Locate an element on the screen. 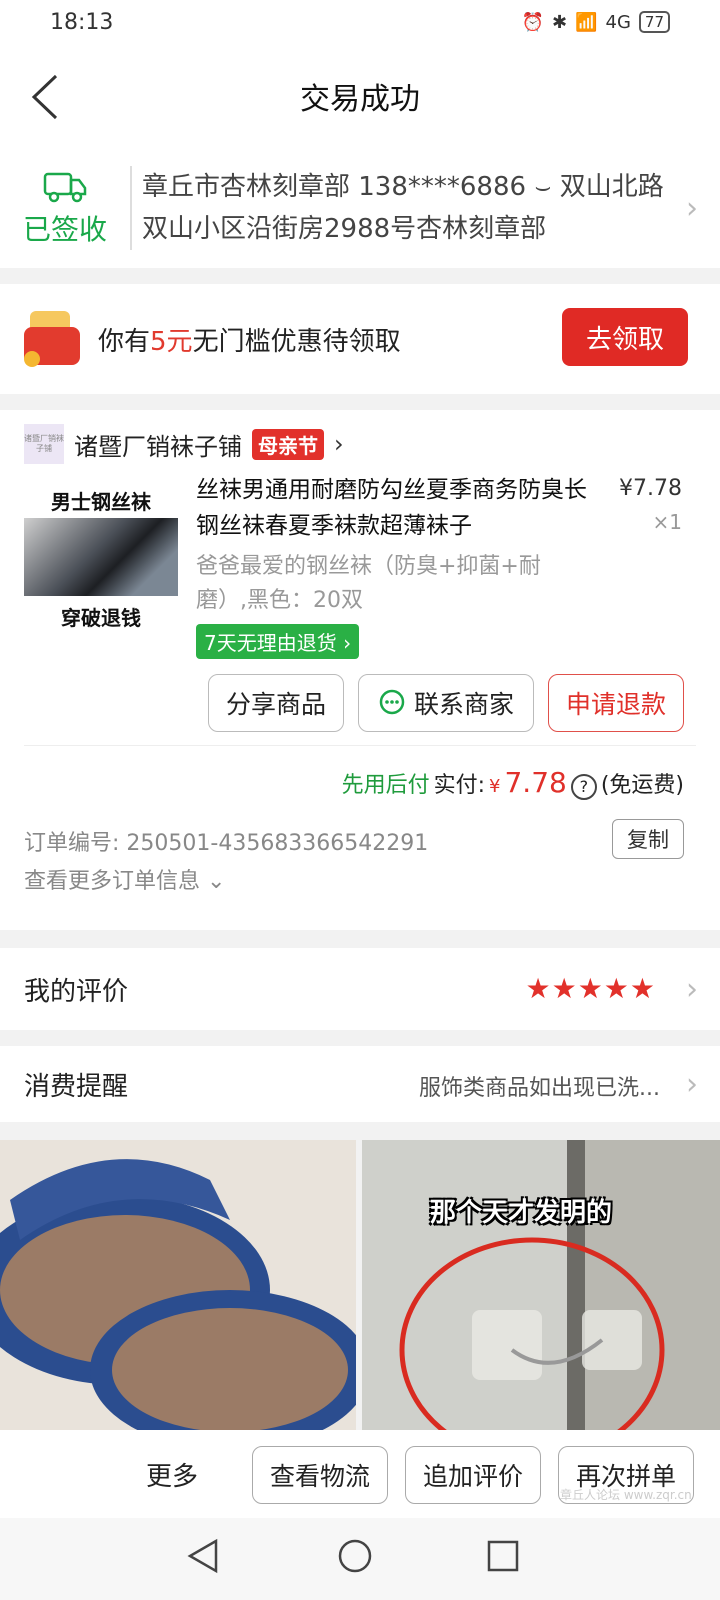  battery-icon: 77 is located at coordinates (654, 22).